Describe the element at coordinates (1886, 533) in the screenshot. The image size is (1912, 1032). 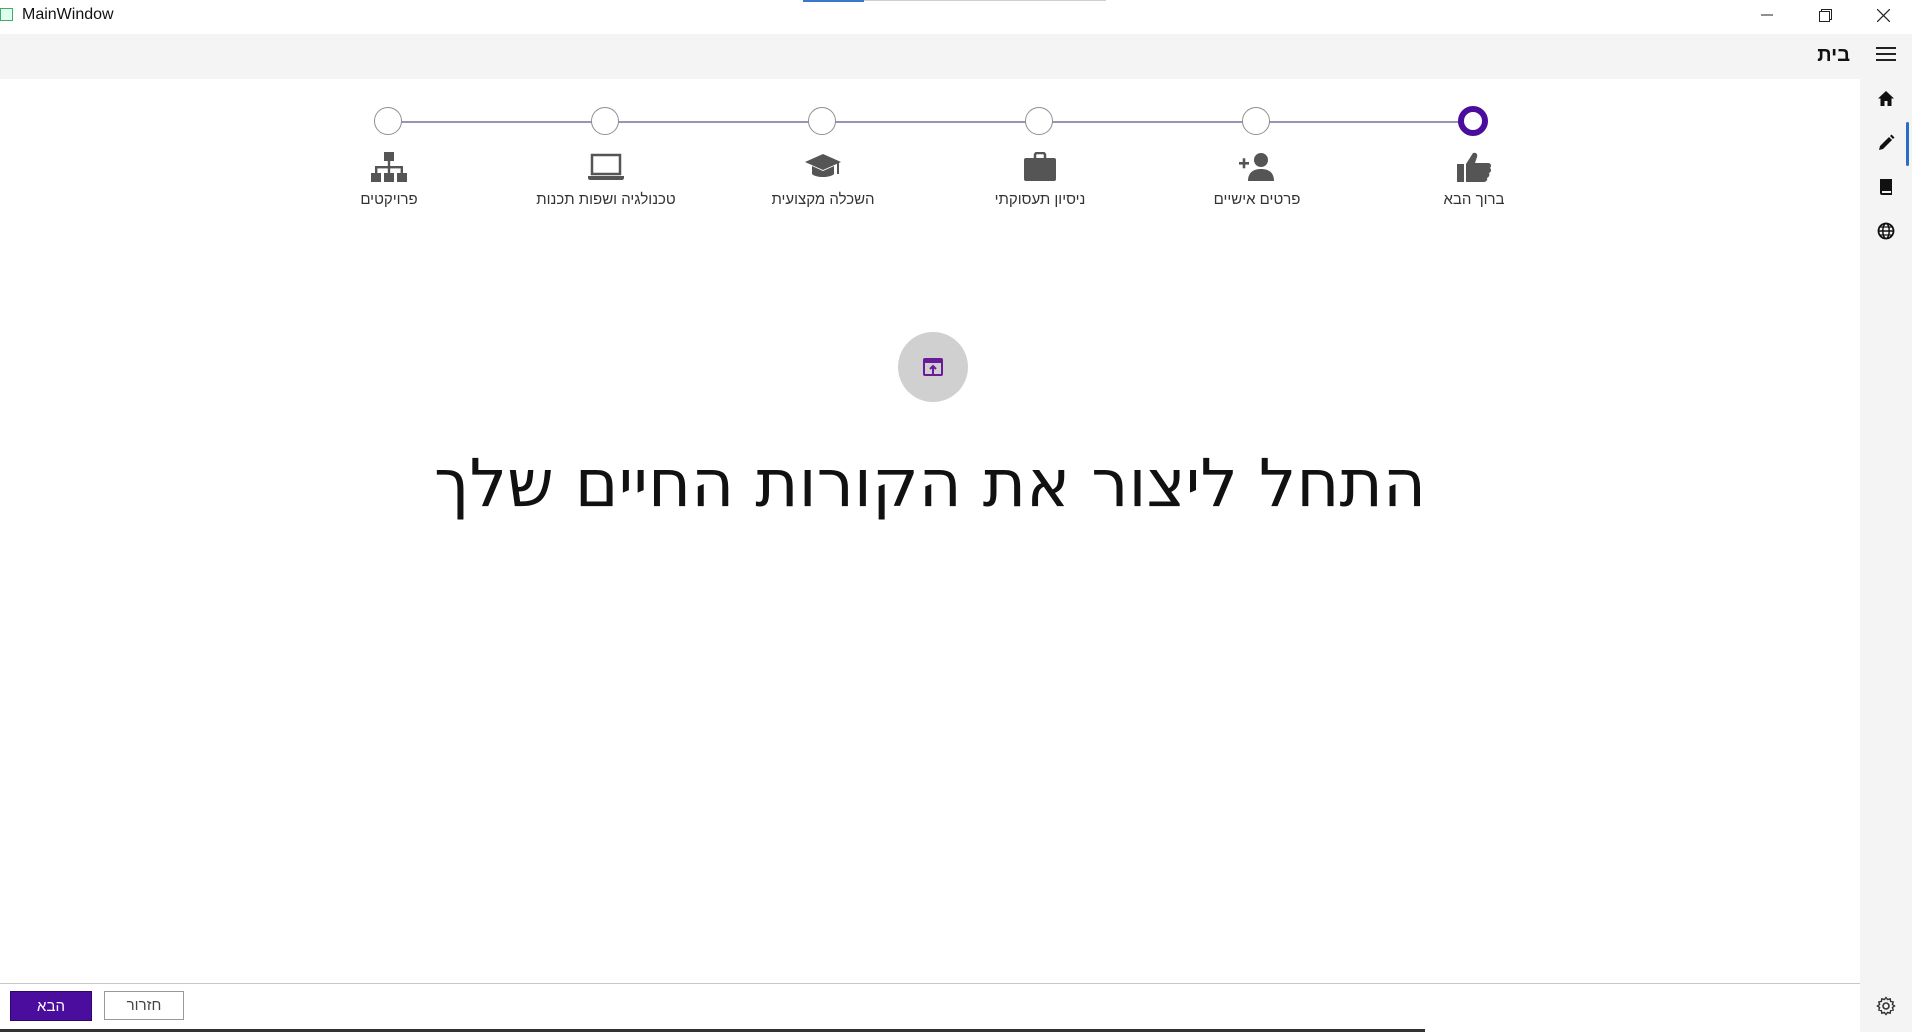
I see `nav-rail` at that location.